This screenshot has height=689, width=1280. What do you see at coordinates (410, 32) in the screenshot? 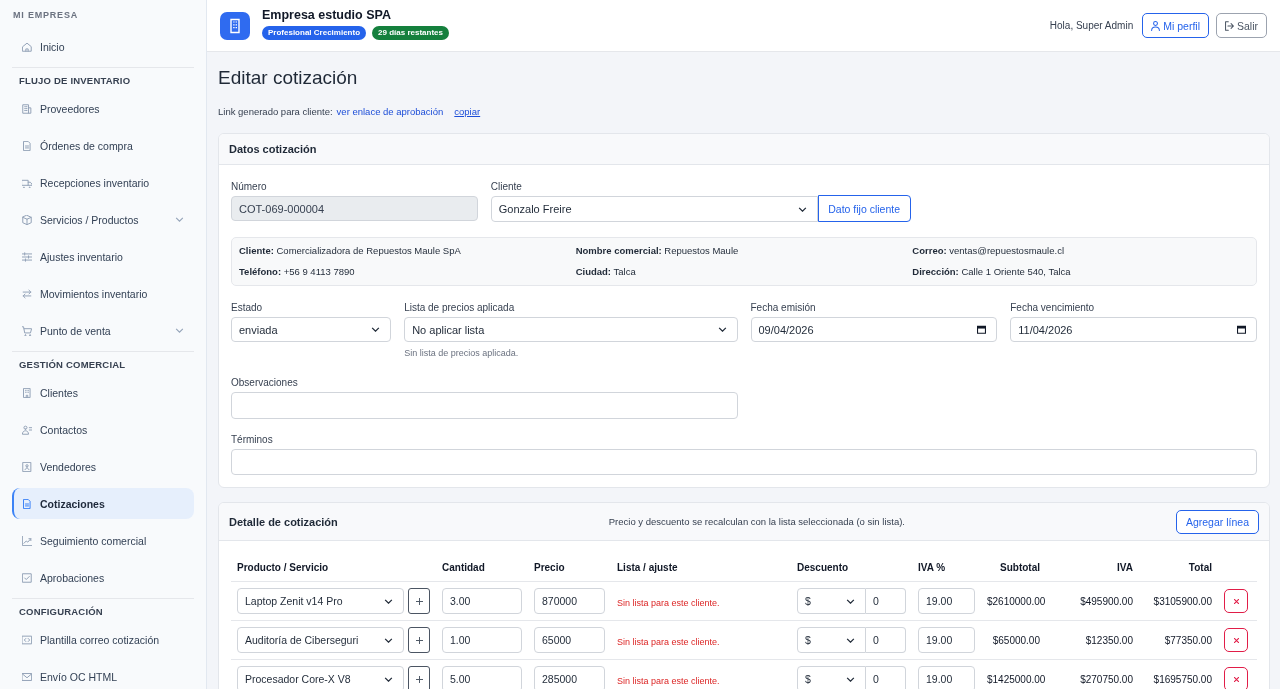
I see `status-badge: 29 días restantes` at bounding box center [410, 32].